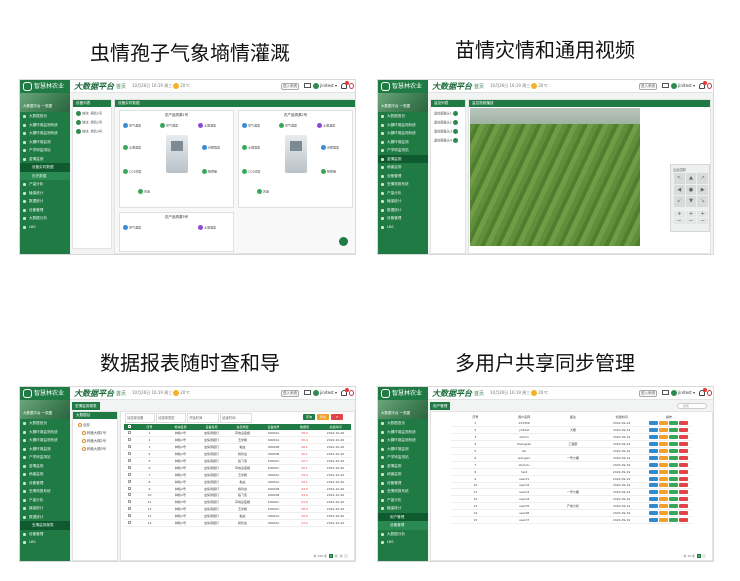 Image resolution: width=740 pixels, height=581 pixels. I want to click on device-item: 地块: 墒情2号, so click(92, 122).